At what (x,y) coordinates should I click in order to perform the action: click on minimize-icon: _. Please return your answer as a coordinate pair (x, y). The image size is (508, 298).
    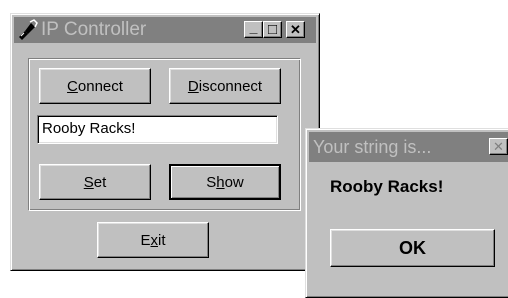
    Looking at the image, I should click on (253, 26).